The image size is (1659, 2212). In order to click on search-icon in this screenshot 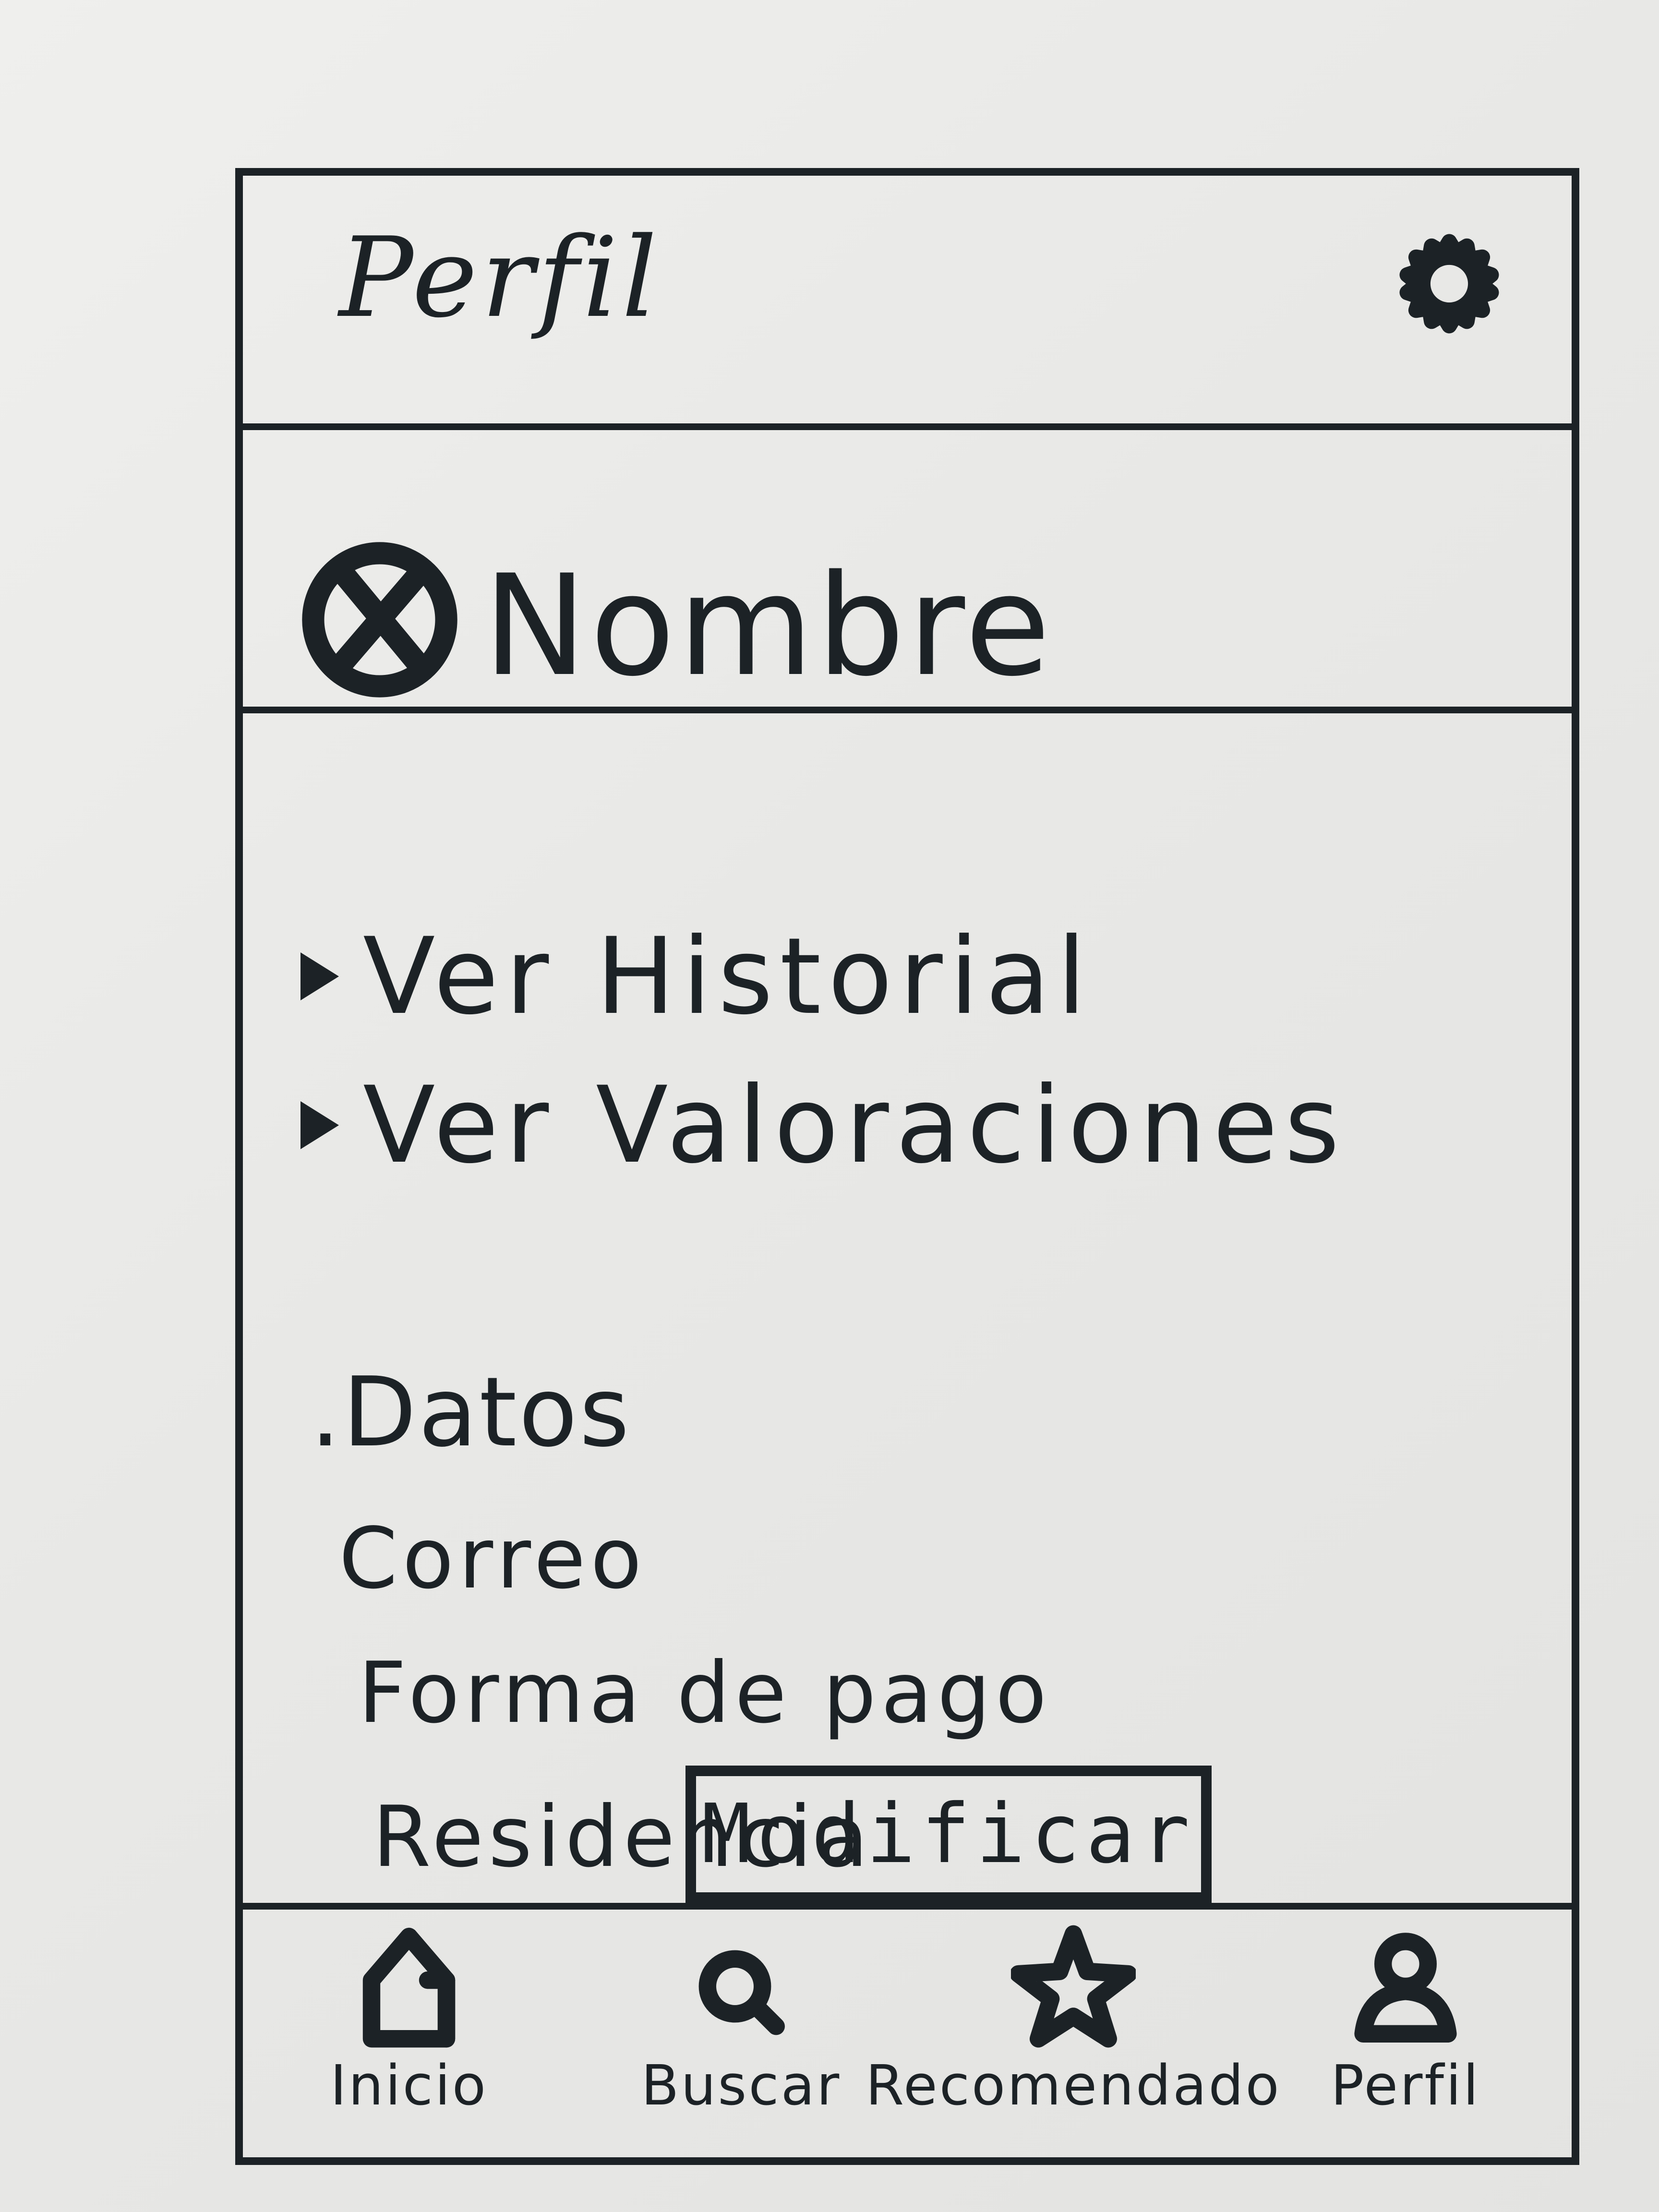, I will do `click(741, 1993)`.